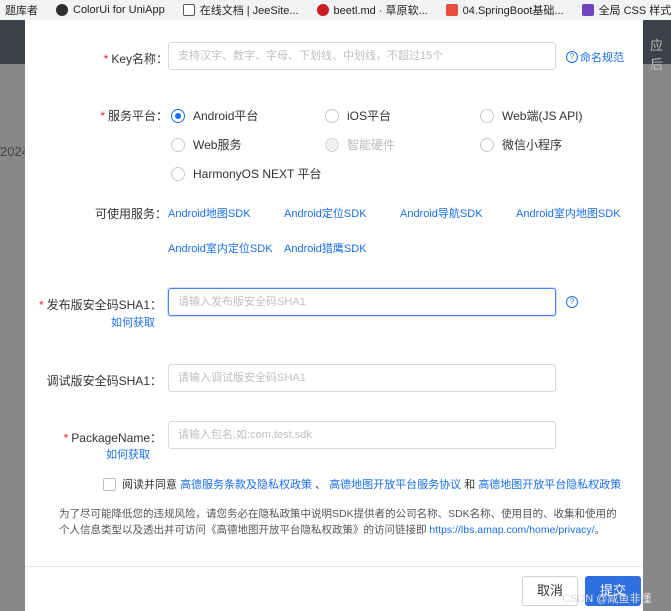  What do you see at coordinates (531, 115) in the screenshot?
I see `radio-web-js: Web端(JS API)` at bounding box center [531, 115].